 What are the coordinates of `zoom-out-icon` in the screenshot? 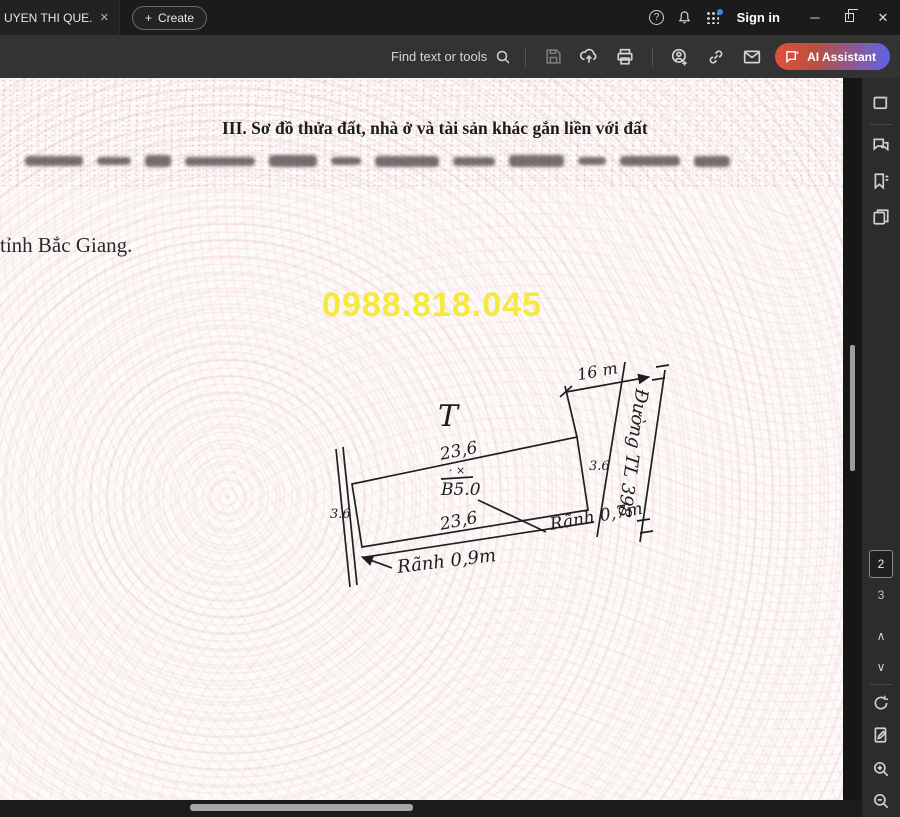 It's located at (881, 801).